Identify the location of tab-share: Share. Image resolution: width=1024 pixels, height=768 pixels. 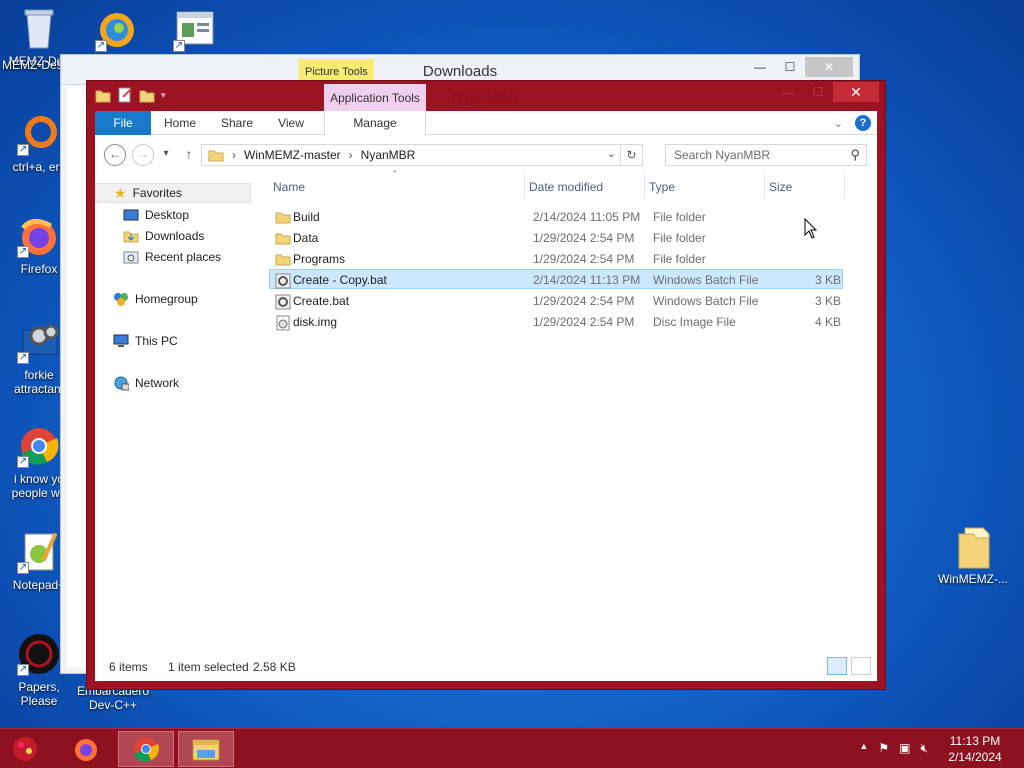
(237, 123).